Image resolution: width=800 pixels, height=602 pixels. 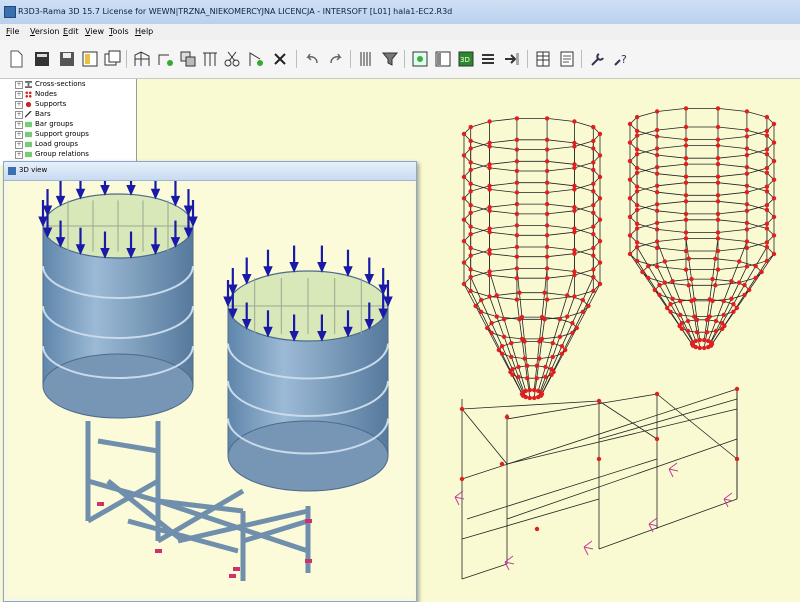 I want to click on menu-version: Version, so click(x=44, y=31).